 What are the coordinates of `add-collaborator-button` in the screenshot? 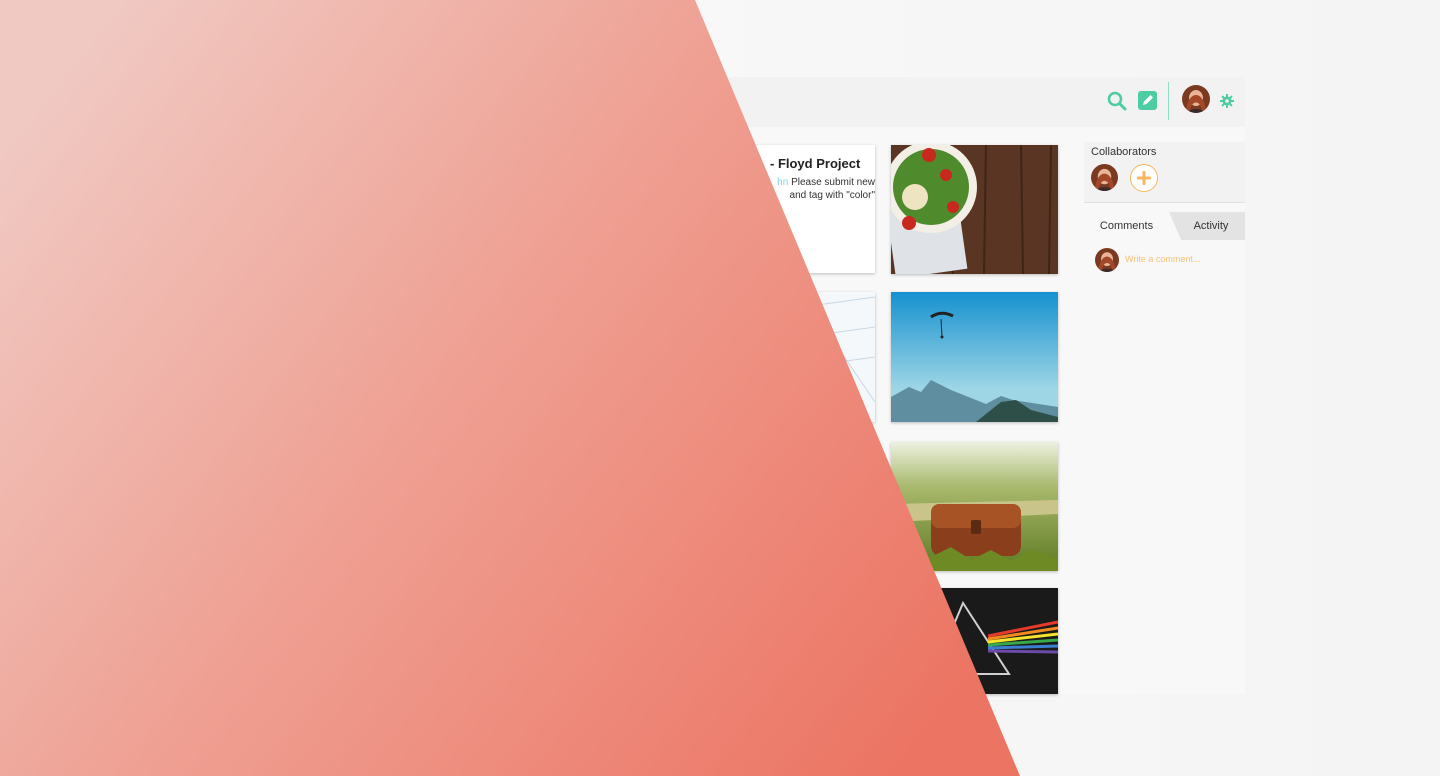 It's located at (1144, 178).